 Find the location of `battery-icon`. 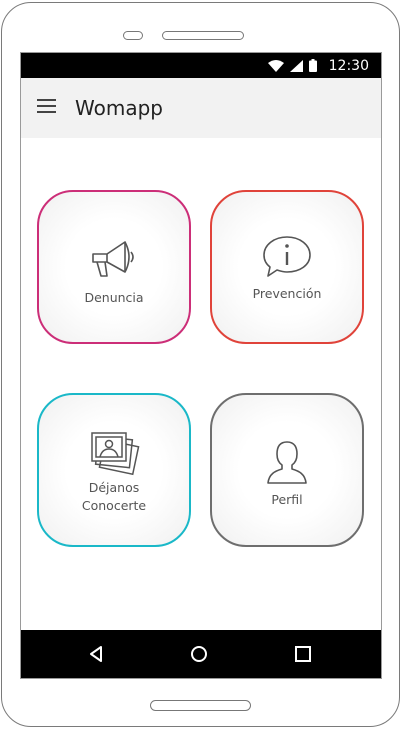

battery-icon is located at coordinates (312, 65).